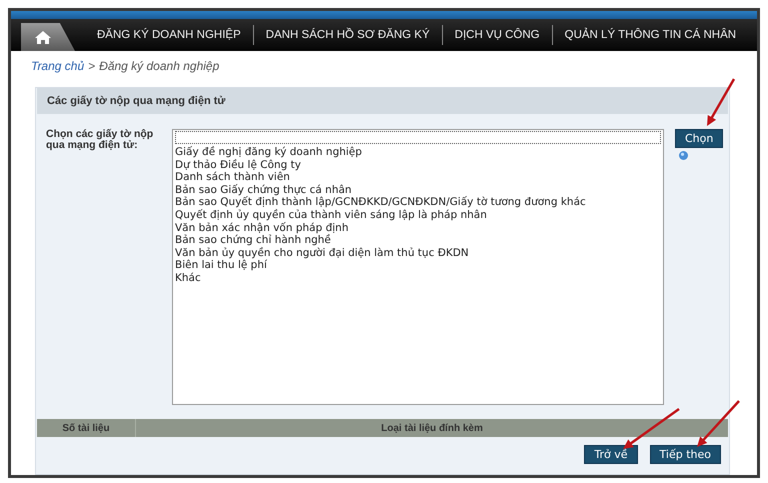 Image resolution: width=768 pixels, height=483 pixels. I want to click on list-option: Biên lai thu lệ phí, so click(418, 265).